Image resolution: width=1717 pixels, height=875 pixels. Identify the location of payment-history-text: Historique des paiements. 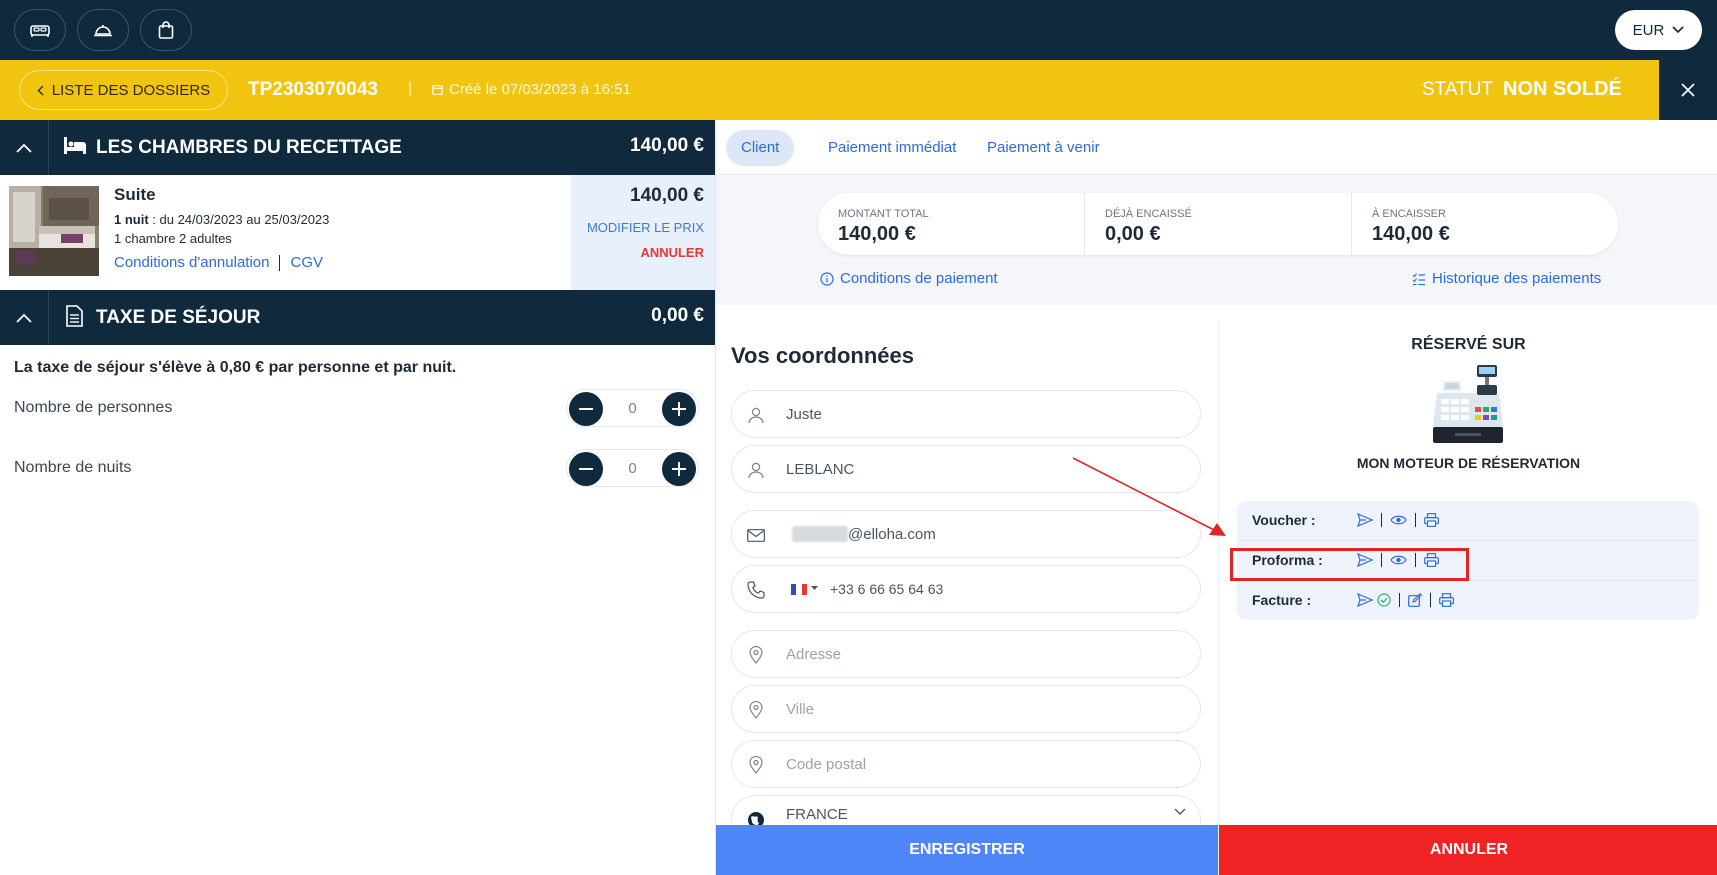
(1517, 278).